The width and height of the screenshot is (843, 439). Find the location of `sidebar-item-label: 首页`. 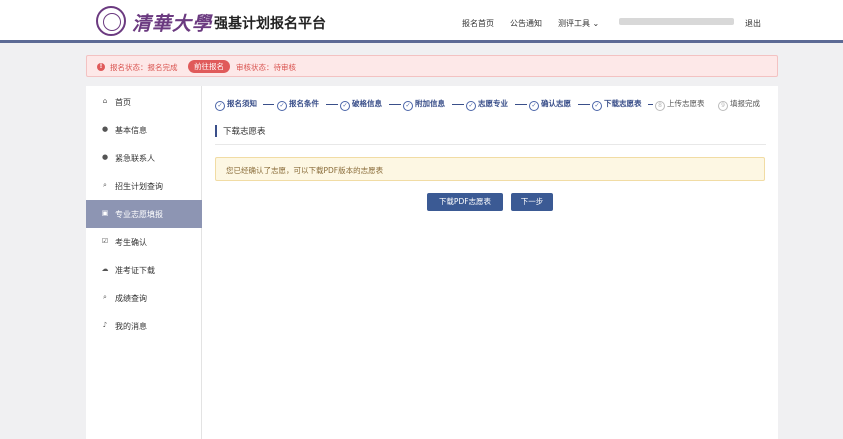

sidebar-item-label: 首页 is located at coordinates (123, 102).